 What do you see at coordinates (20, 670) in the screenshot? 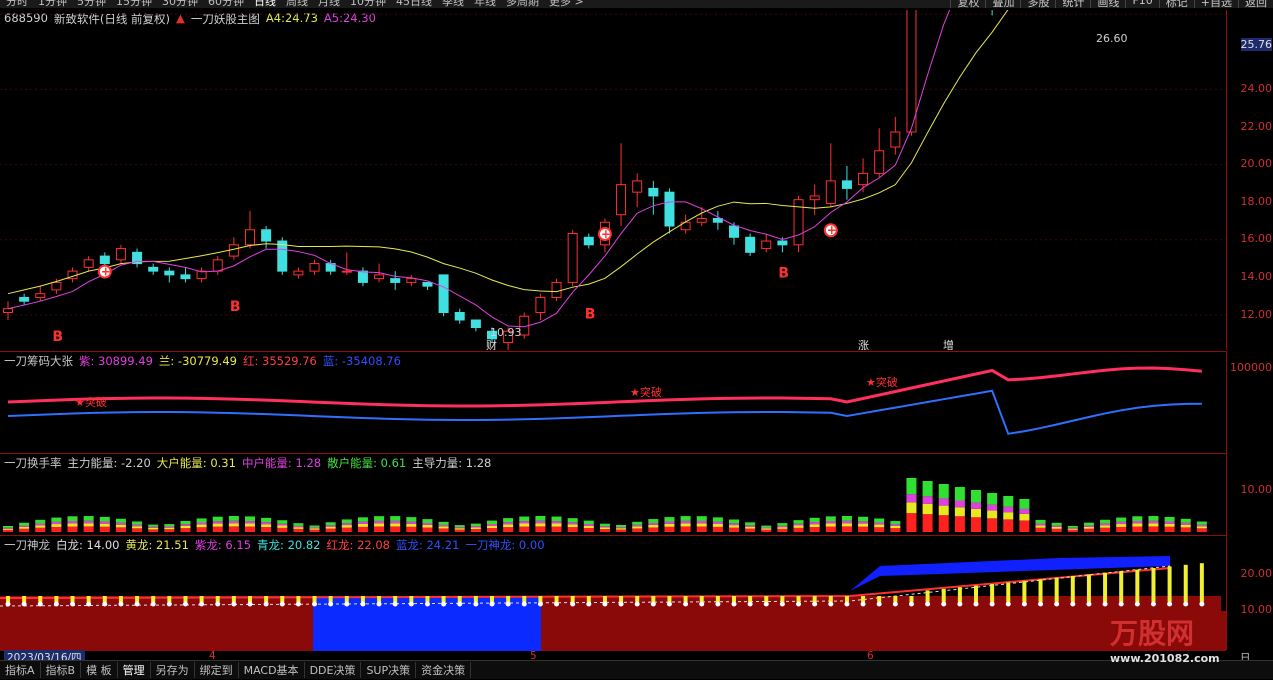
I see `bottom-tab-0: 指标A` at bounding box center [20, 670].